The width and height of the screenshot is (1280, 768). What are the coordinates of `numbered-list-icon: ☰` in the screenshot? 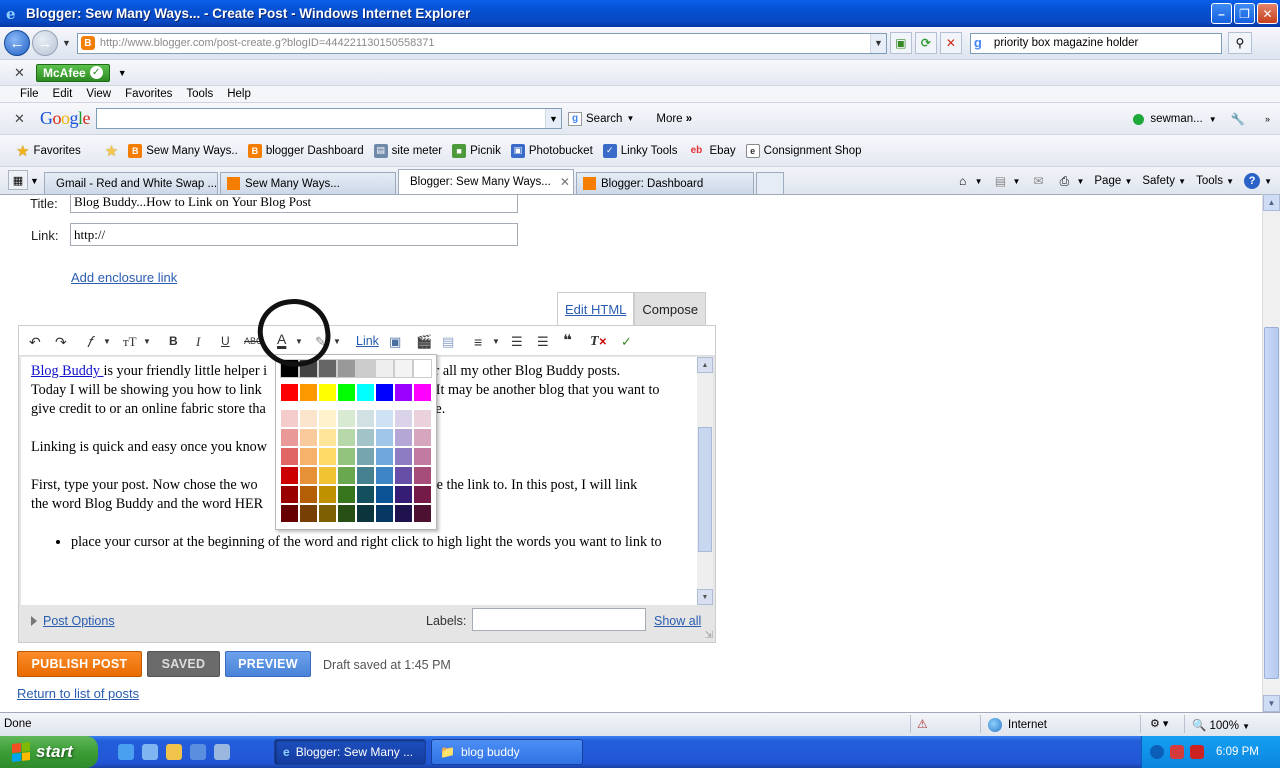 It's located at (517, 342).